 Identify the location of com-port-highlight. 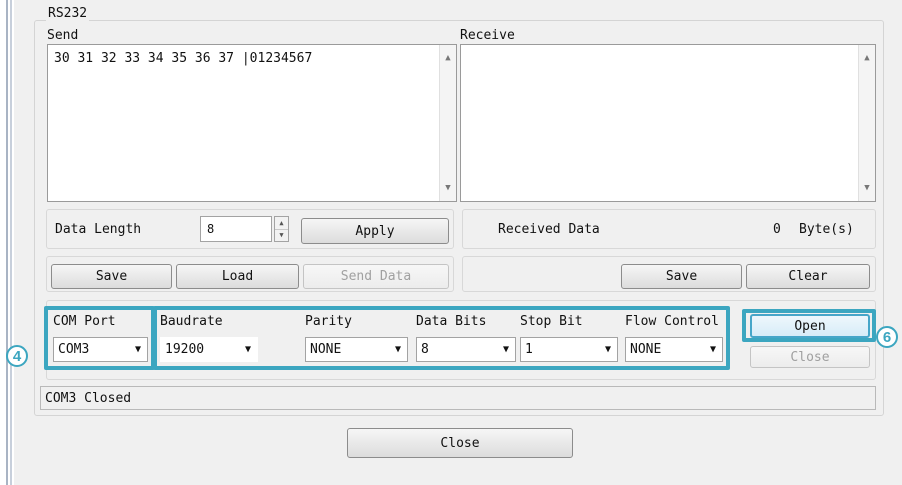
(99, 338).